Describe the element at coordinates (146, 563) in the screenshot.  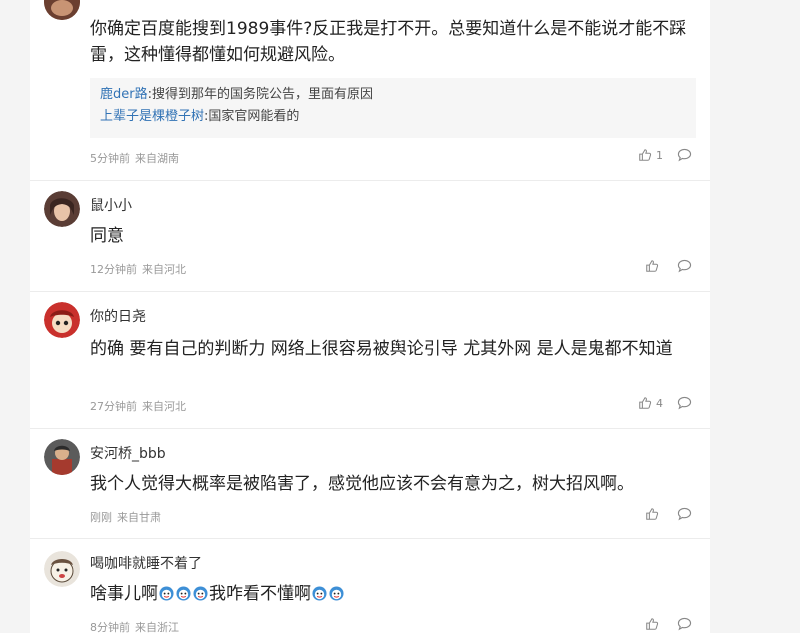
I see `username: 喝咖啡就睡不着了` at that location.